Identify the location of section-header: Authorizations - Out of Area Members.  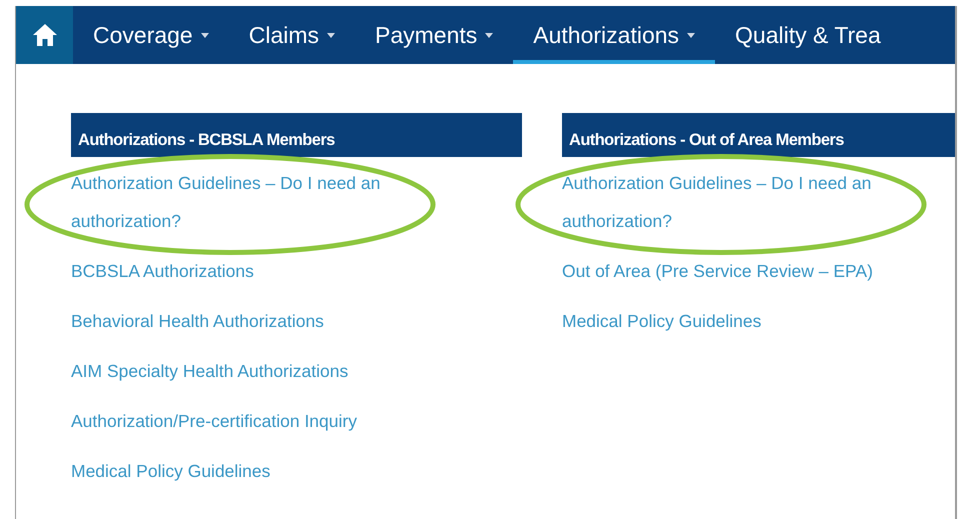
(758, 135).